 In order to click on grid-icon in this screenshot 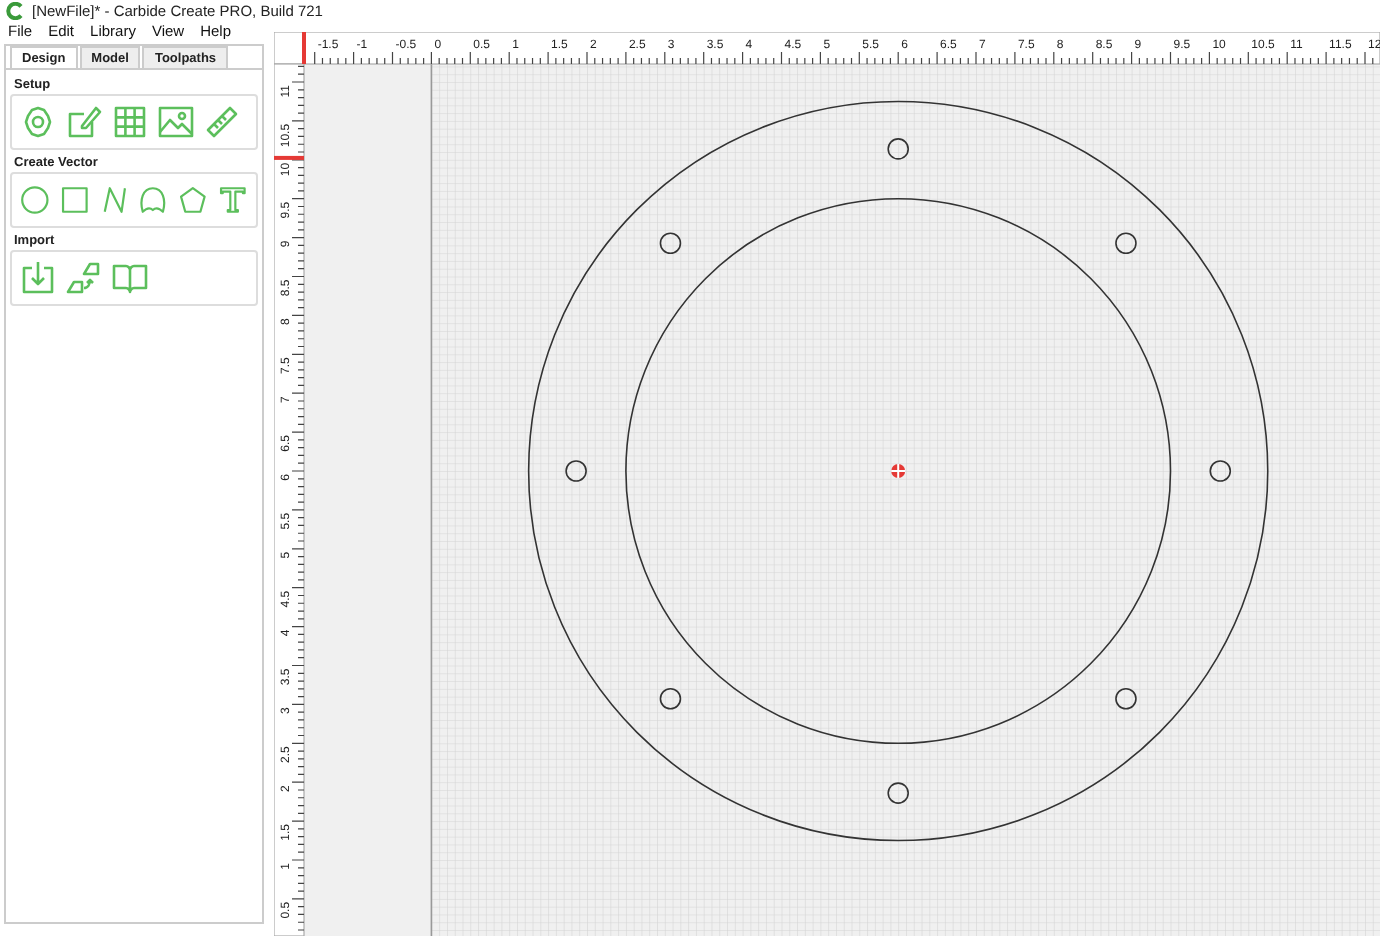, I will do `click(130, 122)`.